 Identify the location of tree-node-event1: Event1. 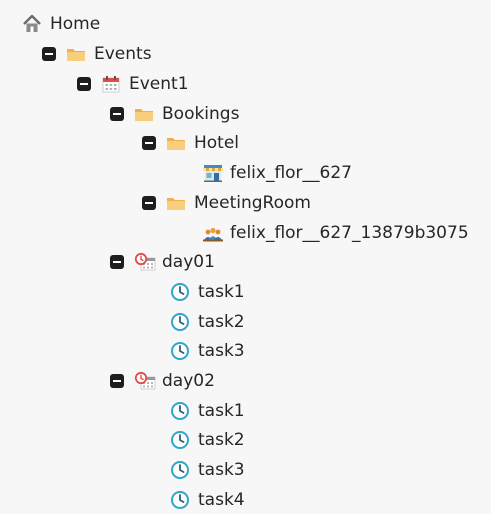
(133, 84).